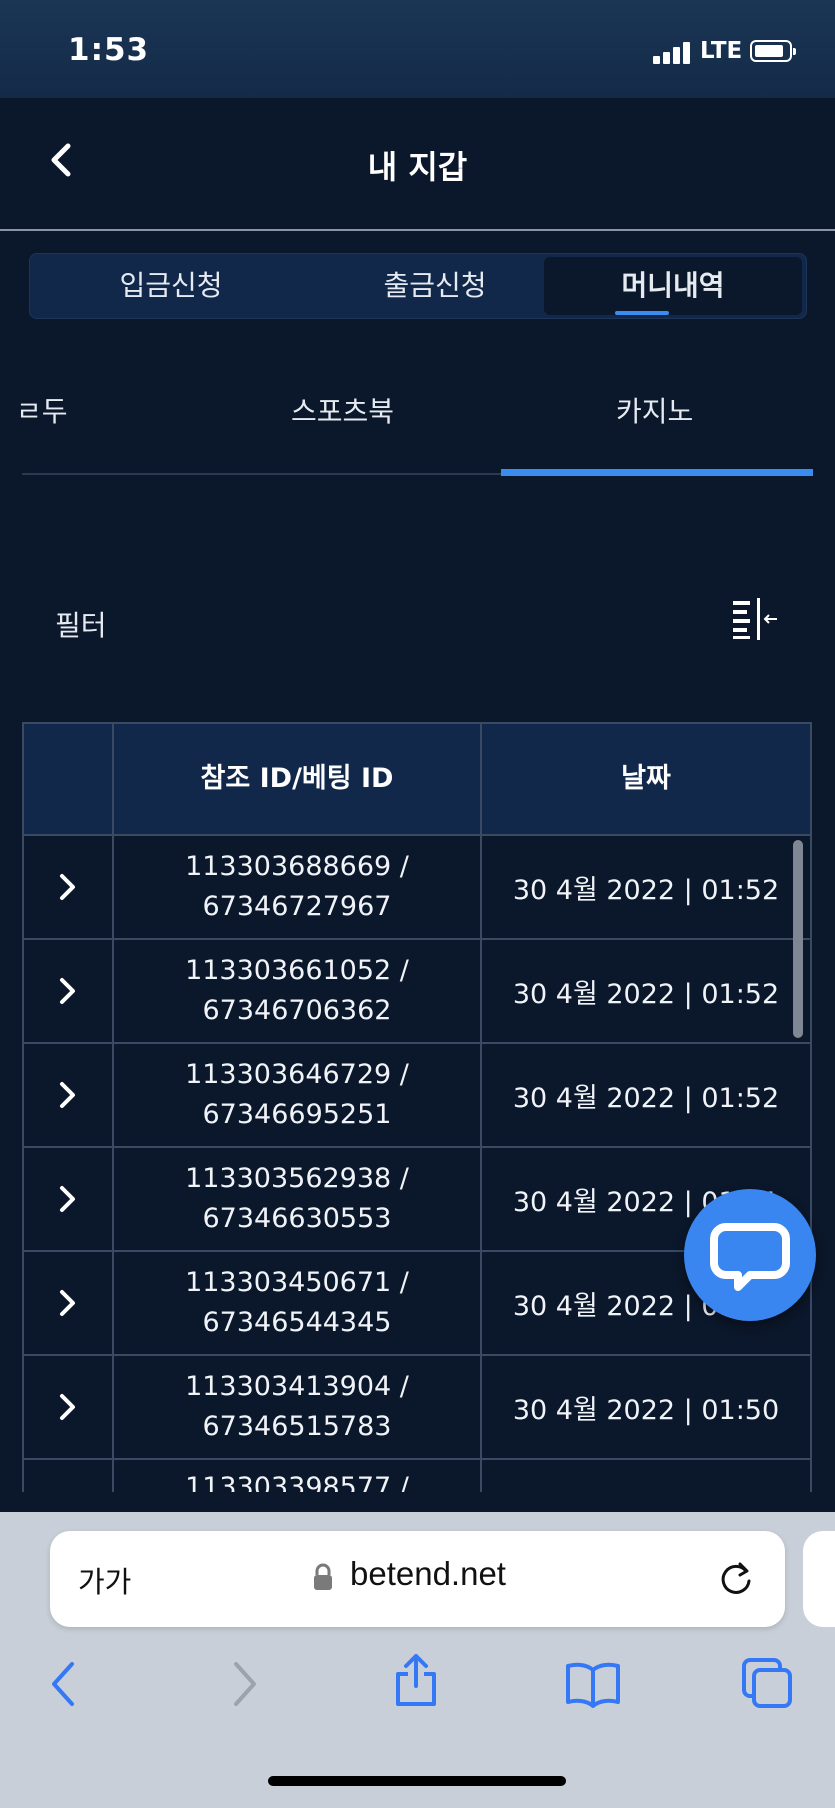  I want to click on address-bar: 가가 betend.net, so click(417, 1579).